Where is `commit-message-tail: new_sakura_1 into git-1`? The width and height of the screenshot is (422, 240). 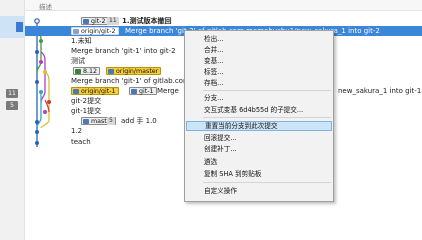
commit-message-tail: new_sakura_1 into git-1 is located at coordinates (380, 91).